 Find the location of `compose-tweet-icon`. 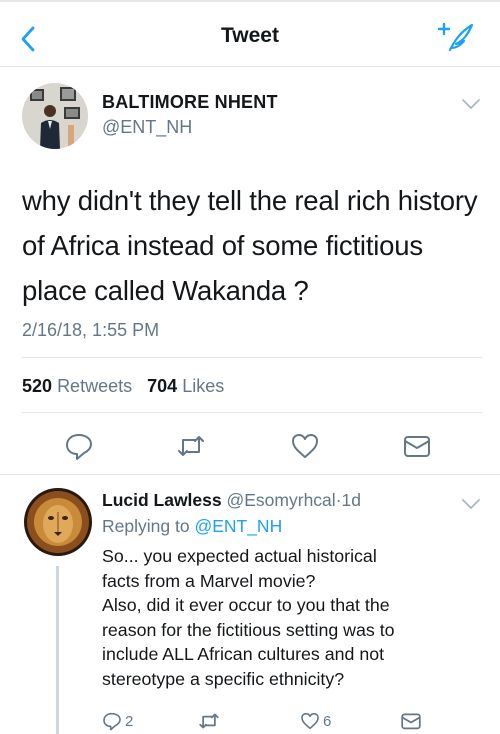

compose-tweet-icon is located at coordinates (455, 37).